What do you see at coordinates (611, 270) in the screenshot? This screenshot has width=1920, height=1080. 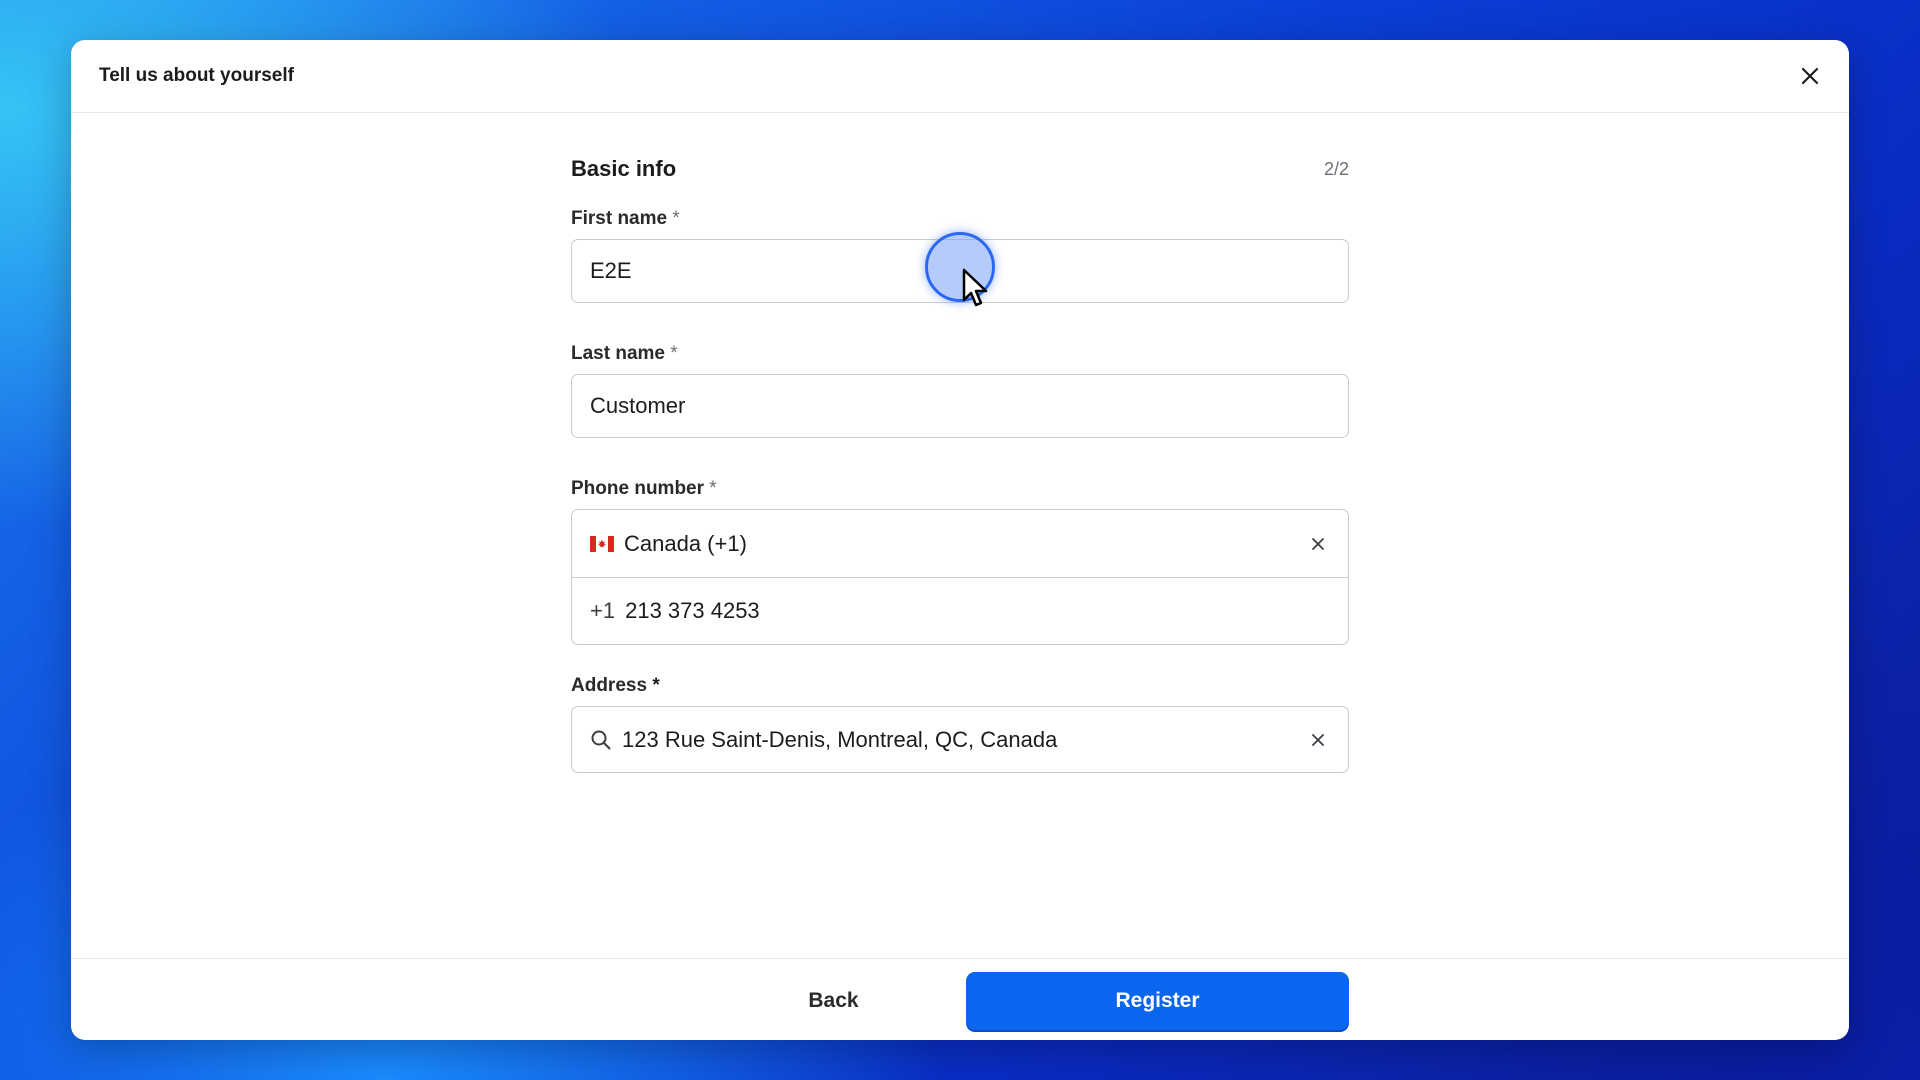 I see `first-name-value: E2E` at bounding box center [611, 270].